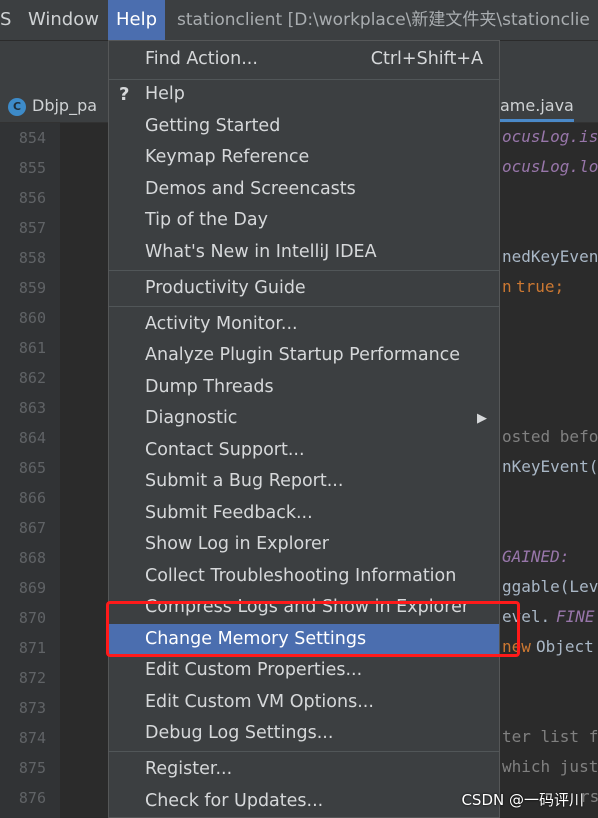 The image size is (598, 818). Describe the element at coordinates (522, 800) in the screenshot. I see `watermark: CSDN @一码评川` at that location.